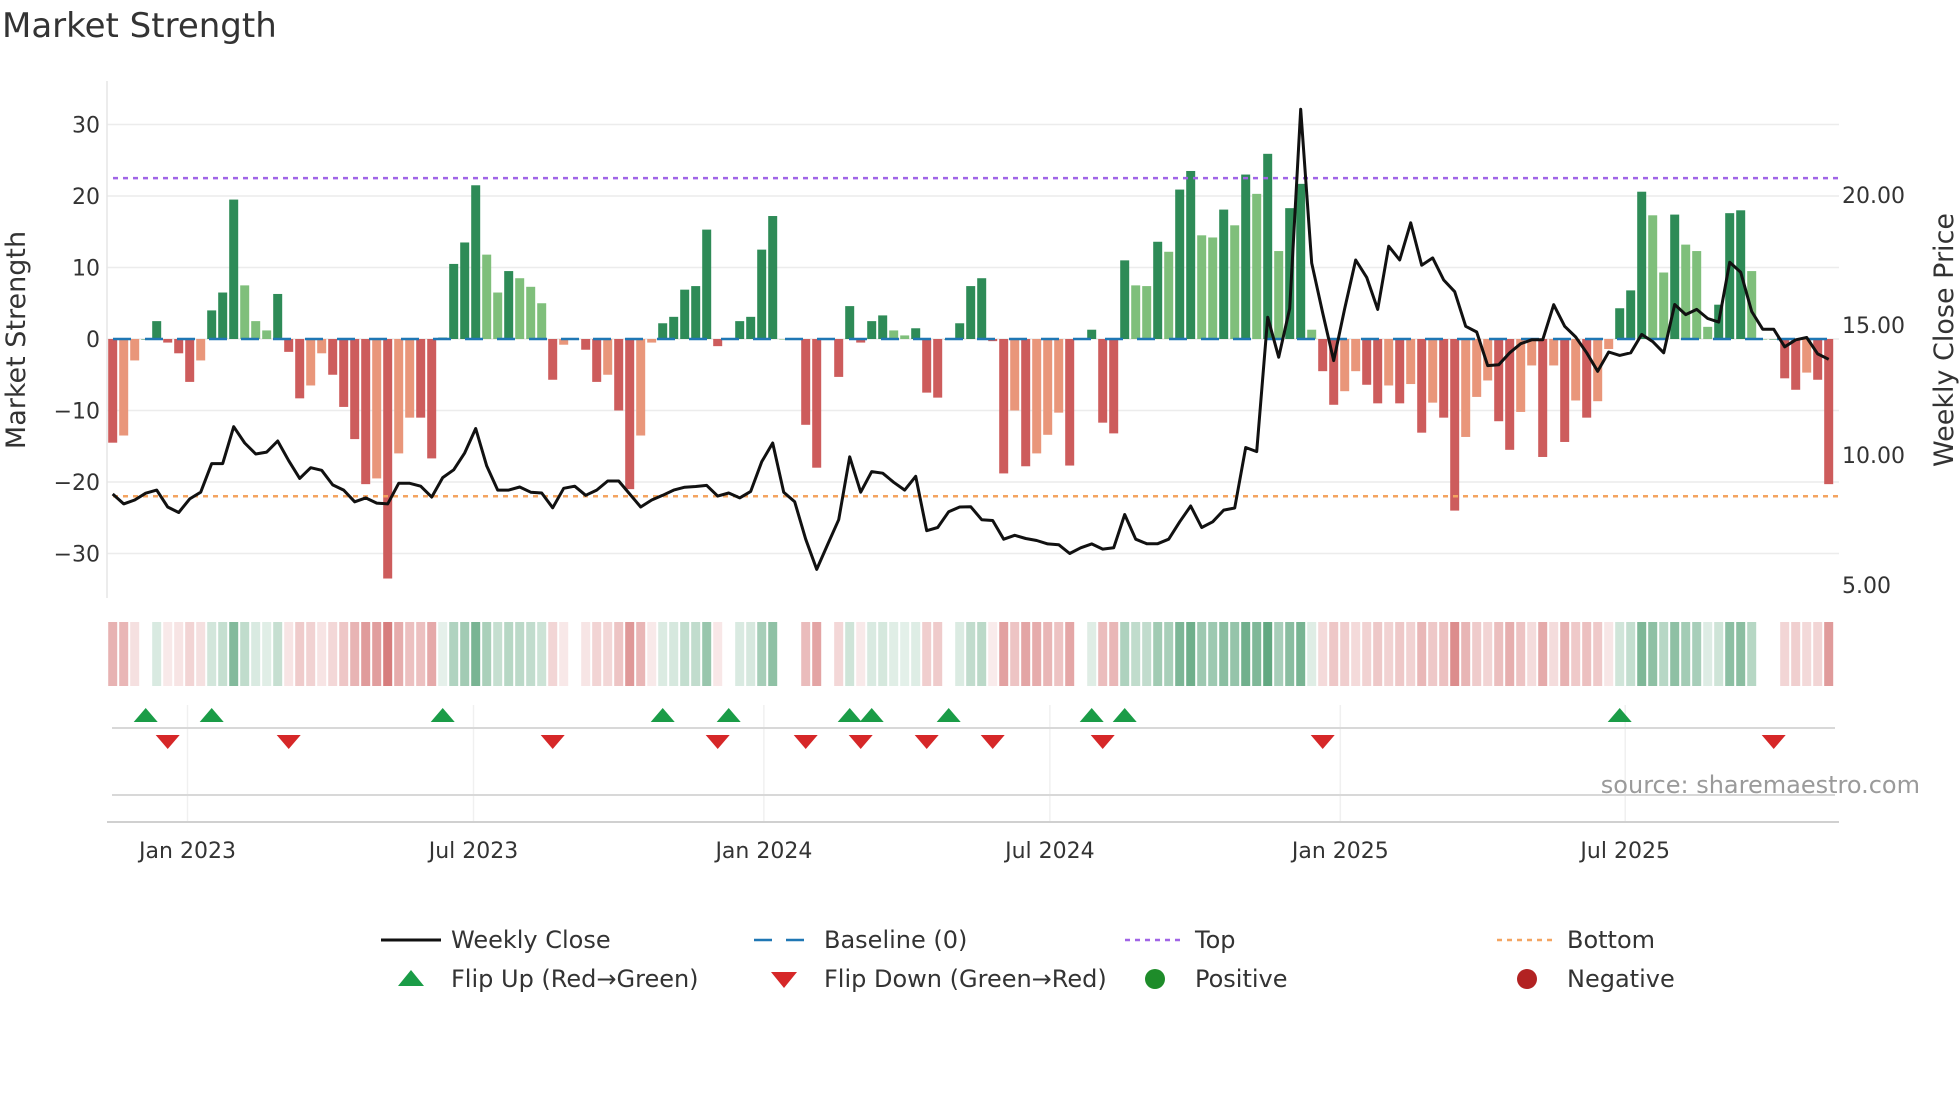  What do you see at coordinates (186, 851) in the screenshot?
I see `x-tick-label: Jan 2023` at bounding box center [186, 851].